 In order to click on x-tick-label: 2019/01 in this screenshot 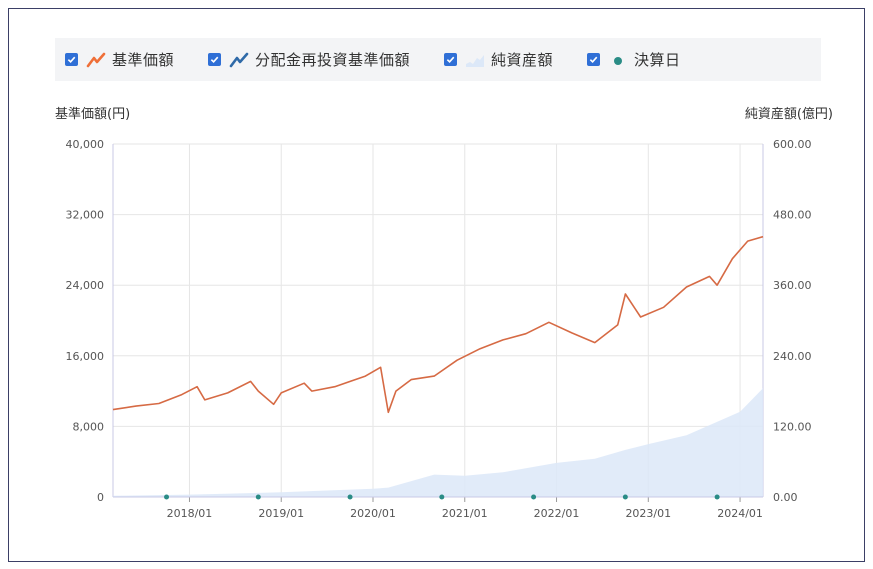, I will do `click(281, 513)`.